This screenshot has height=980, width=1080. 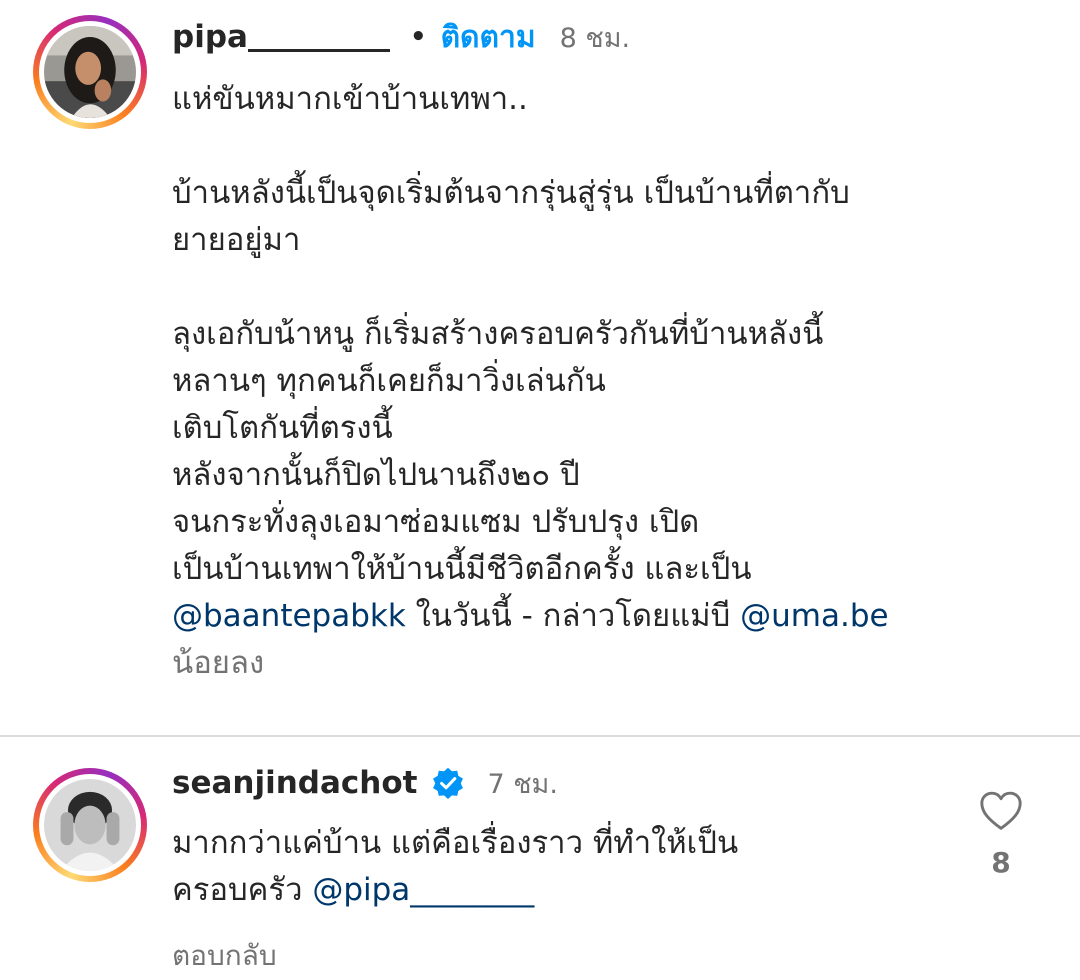 I want to click on like-count: 8, so click(x=1001, y=862).